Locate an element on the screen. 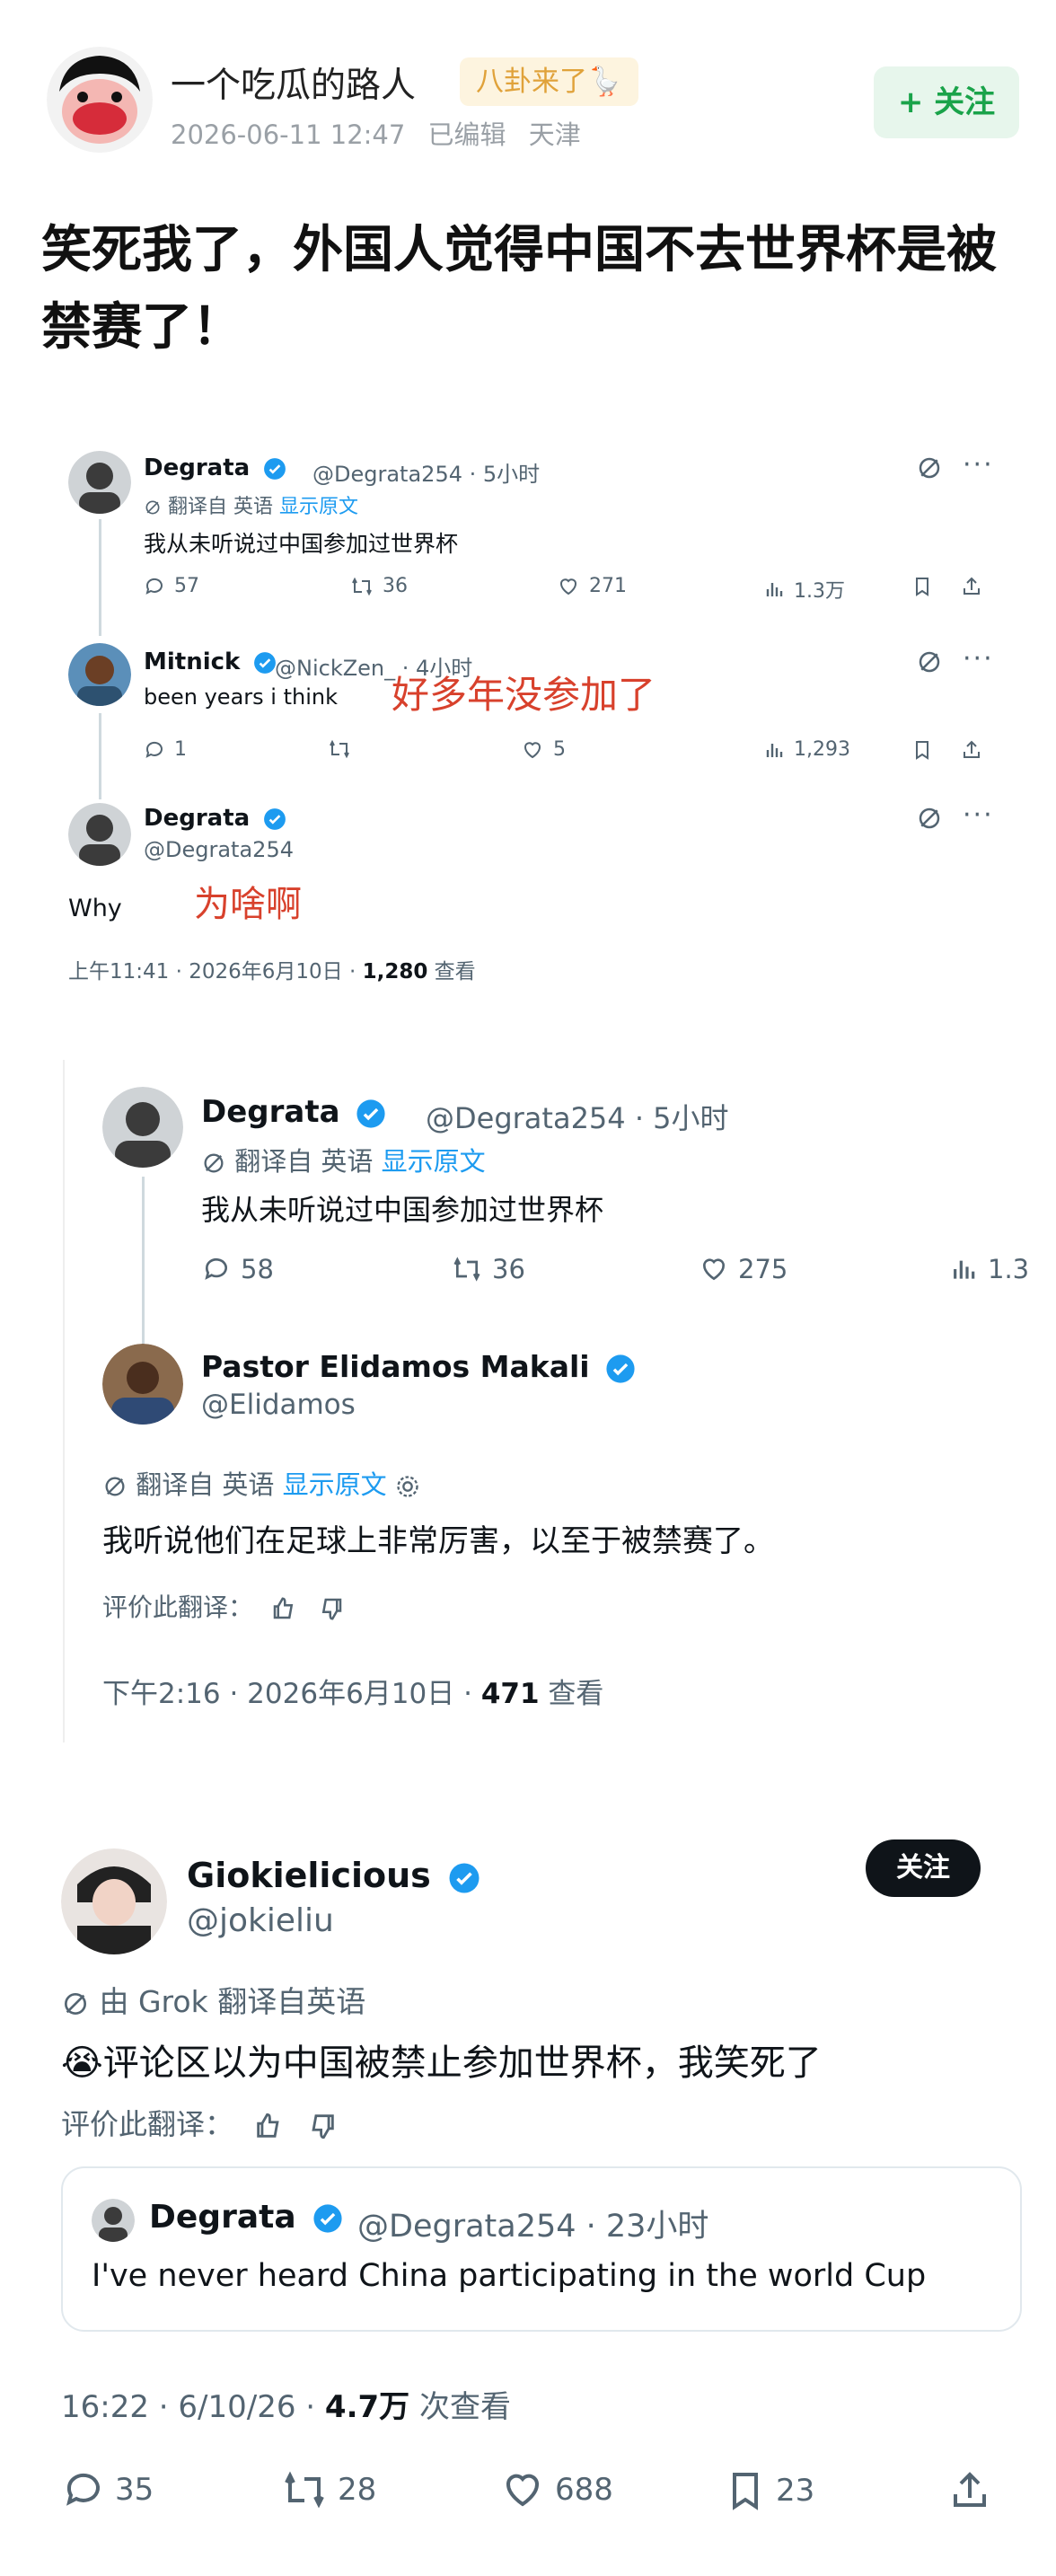 This screenshot has width=1056, height=2576. topic-tag: 八卦来了🪿 is located at coordinates (549, 81).